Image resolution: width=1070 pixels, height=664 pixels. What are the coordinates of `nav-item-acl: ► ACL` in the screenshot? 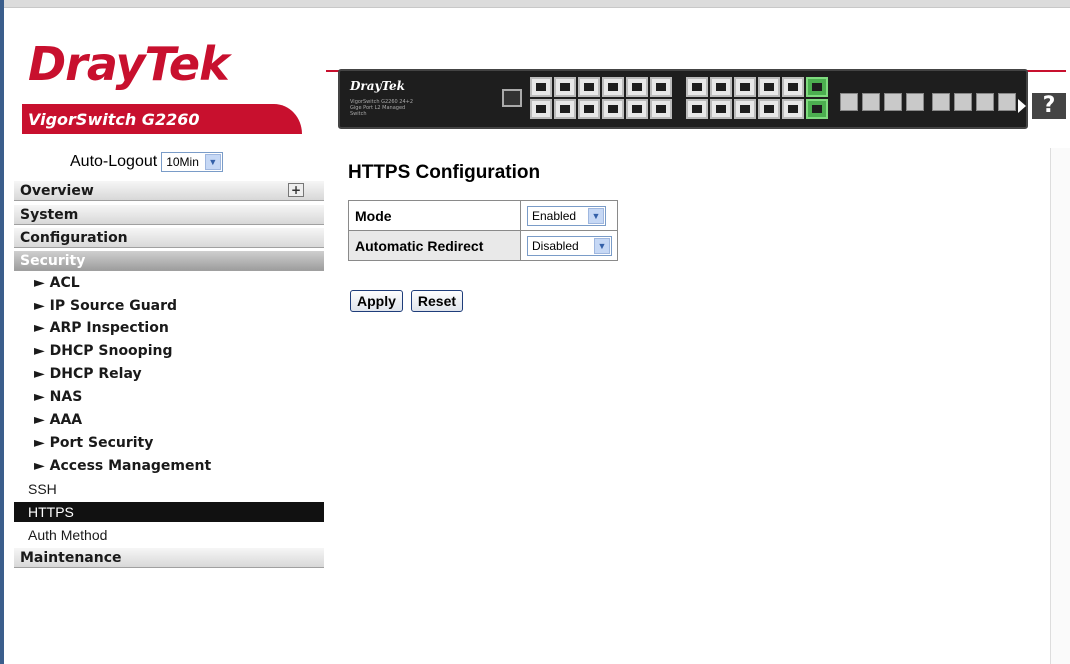 It's located at (57, 283).